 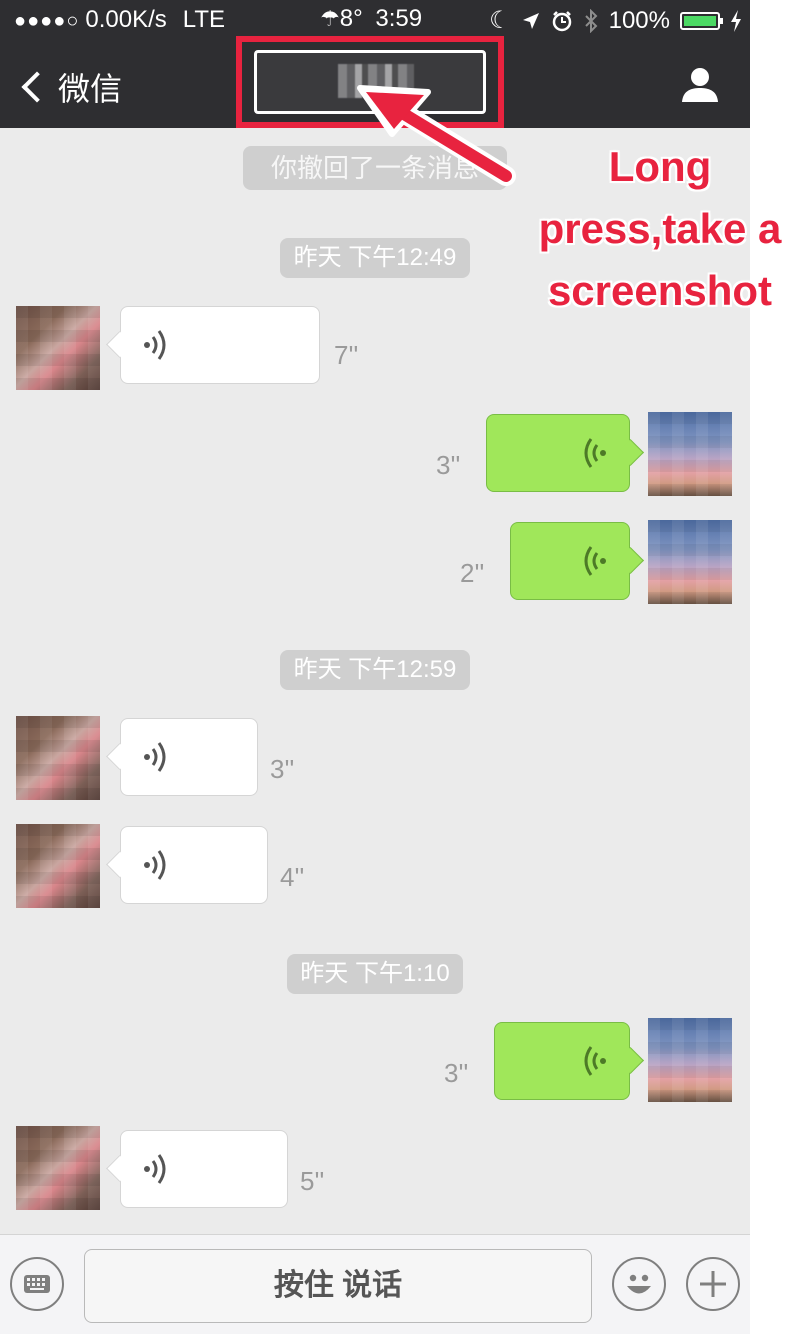 I want to click on umbrella-icon: ☂, so click(x=330, y=18).